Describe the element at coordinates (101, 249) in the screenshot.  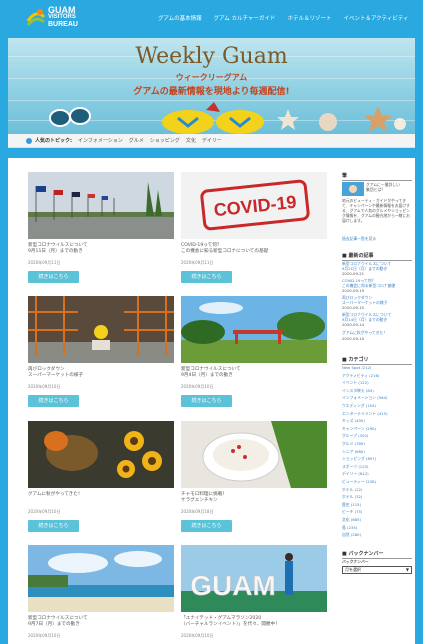
I see `post-title: 新型コロナウイルスについて 9月11日（月）までの動き` at that location.